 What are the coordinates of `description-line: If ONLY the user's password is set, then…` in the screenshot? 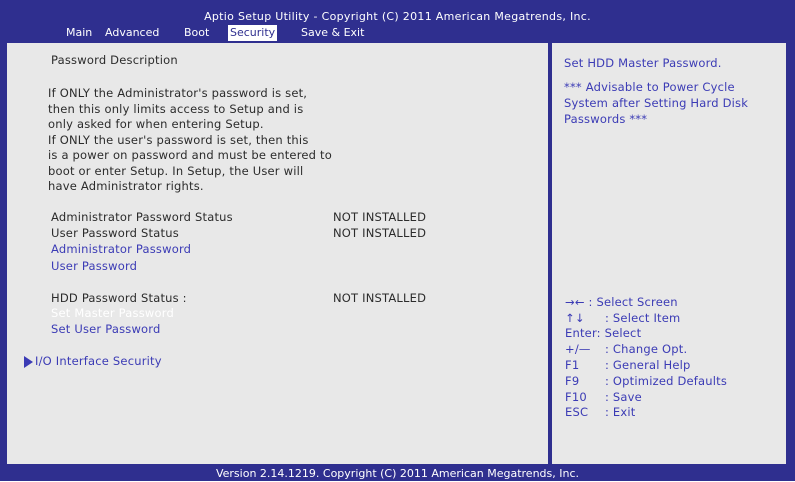 It's located at (178, 139).